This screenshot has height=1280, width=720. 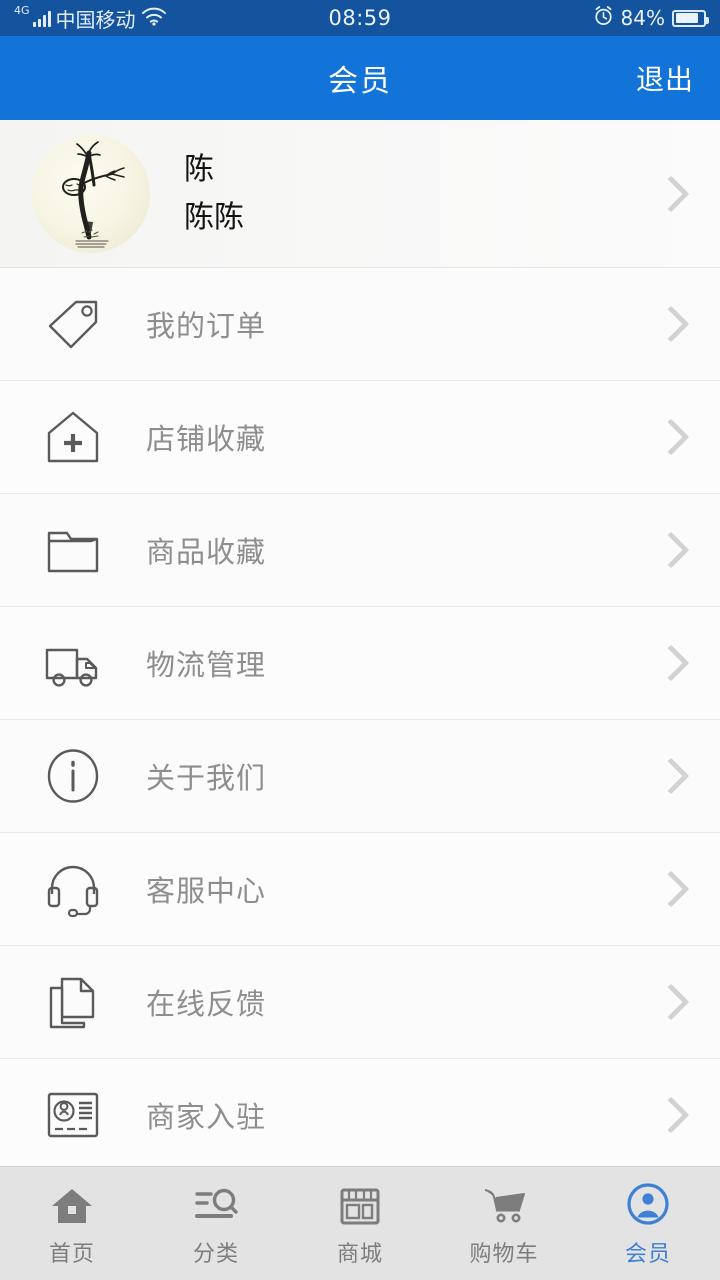 What do you see at coordinates (360, 1203) in the screenshot?
I see `storefront-icon` at bounding box center [360, 1203].